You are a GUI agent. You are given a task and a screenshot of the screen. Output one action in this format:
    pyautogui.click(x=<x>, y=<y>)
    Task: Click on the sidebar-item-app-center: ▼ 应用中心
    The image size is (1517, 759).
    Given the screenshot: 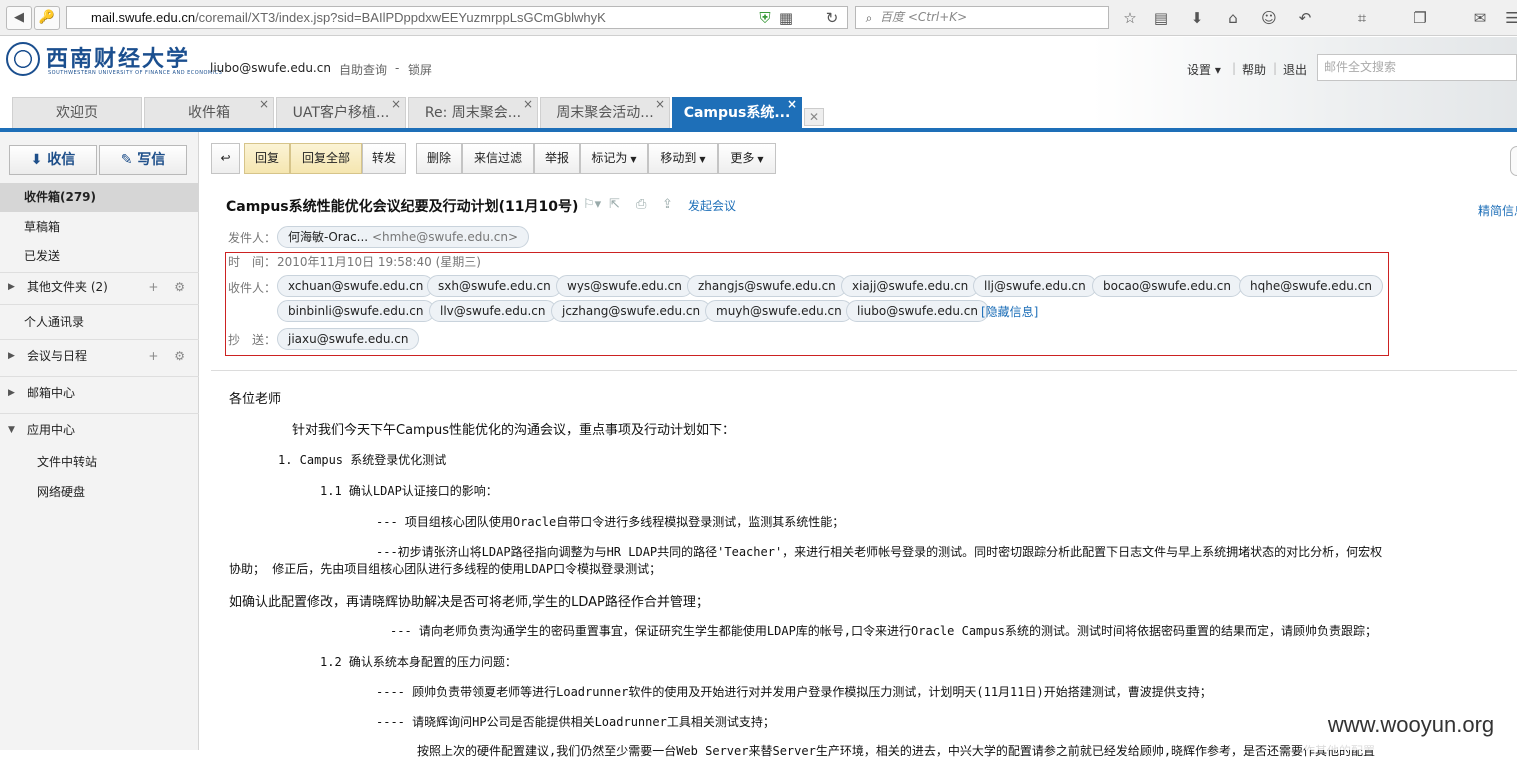 What is the action you would take?
    pyautogui.click(x=99, y=430)
    